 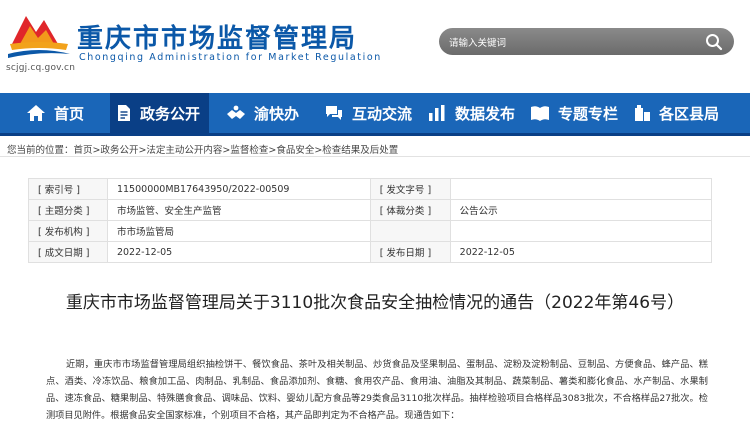 What do you see at coordinates (581, 210) in the screenshot?
I see `meta-value-genre: 公告公示` at bounding box center [581, 210].